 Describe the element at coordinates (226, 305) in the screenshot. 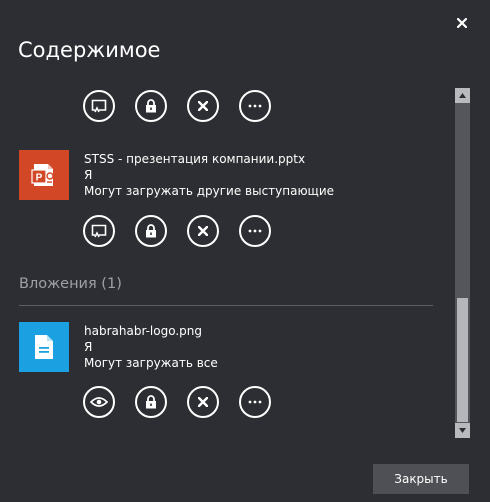

I see `section-divider` at that location.